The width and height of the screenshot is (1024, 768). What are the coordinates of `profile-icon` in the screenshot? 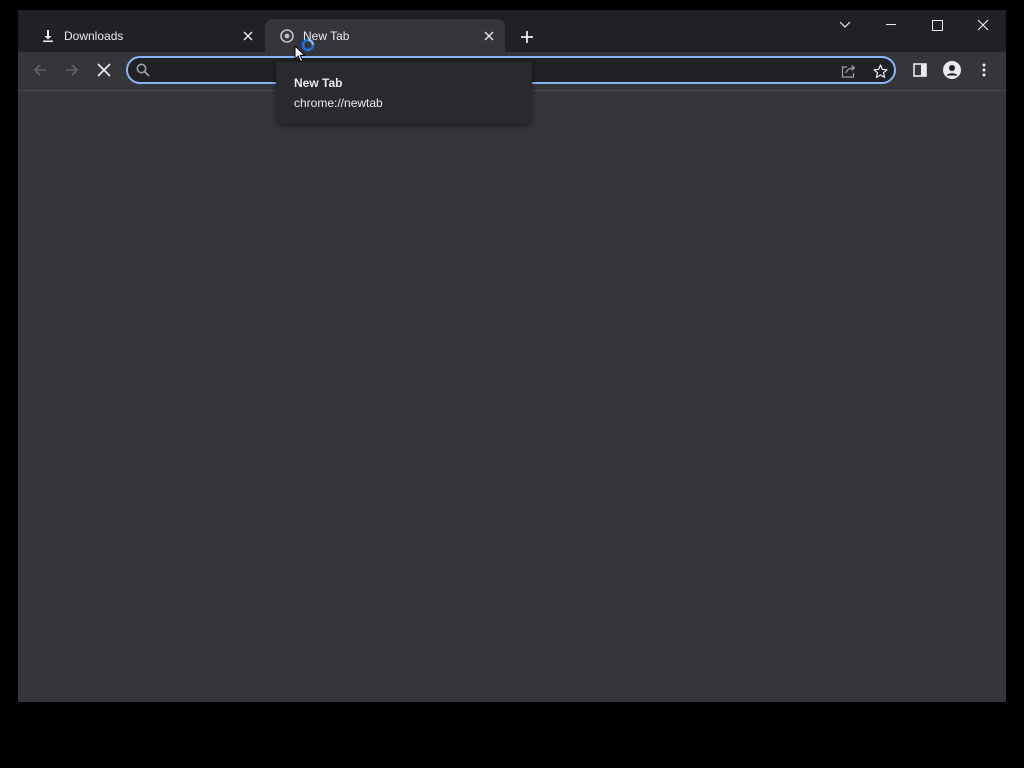 It's located at (952, 70).